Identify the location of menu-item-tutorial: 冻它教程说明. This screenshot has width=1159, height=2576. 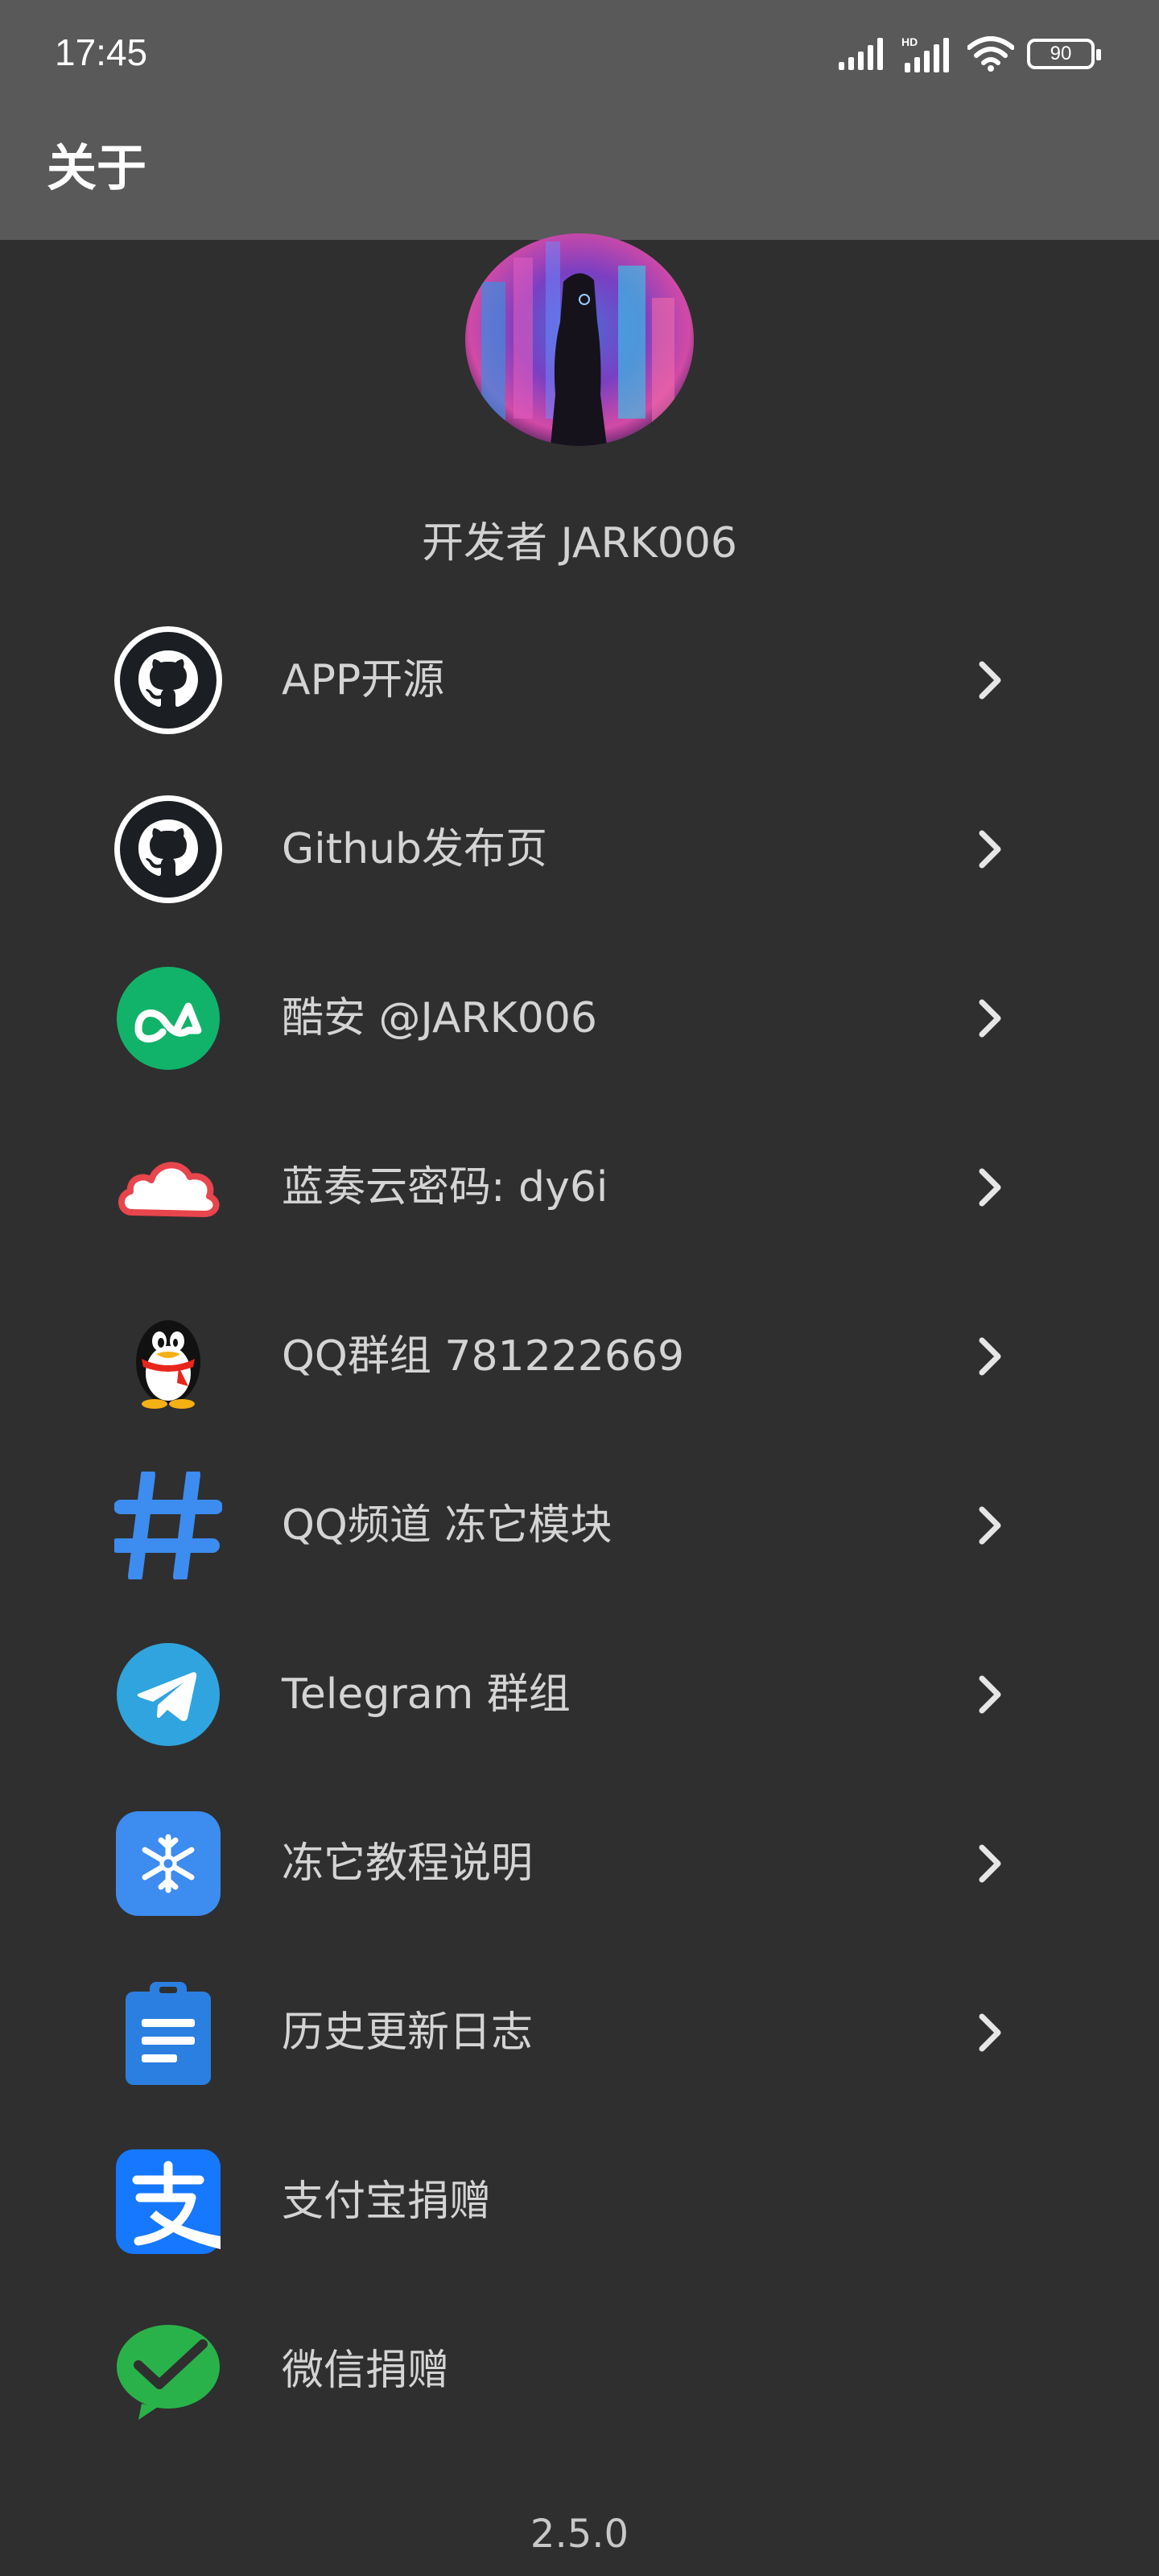
(579, 1863).